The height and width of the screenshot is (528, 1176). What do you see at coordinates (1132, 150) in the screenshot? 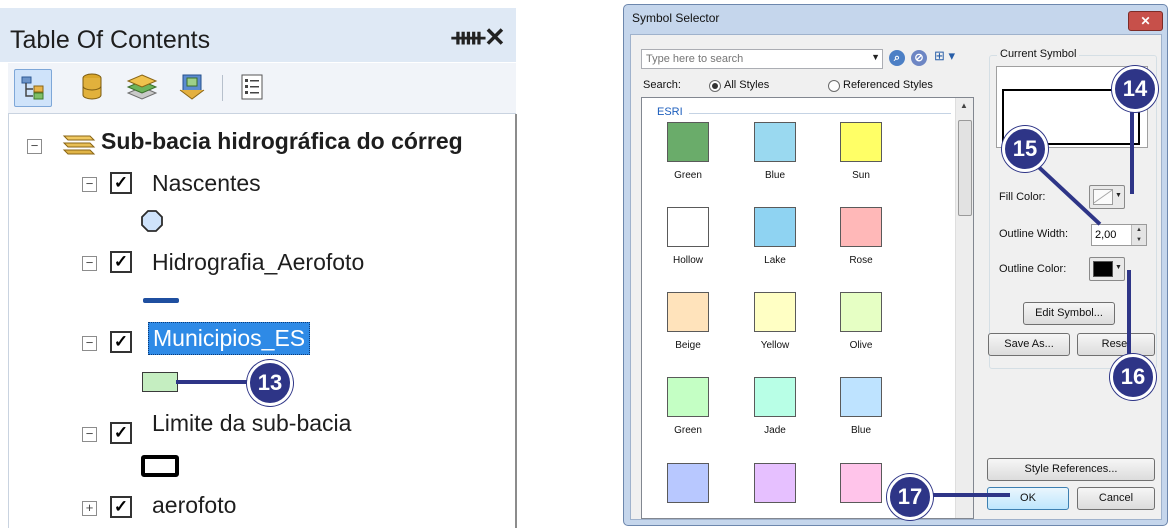
I see `callout-14-leader` at bounding box center [1132, 150].